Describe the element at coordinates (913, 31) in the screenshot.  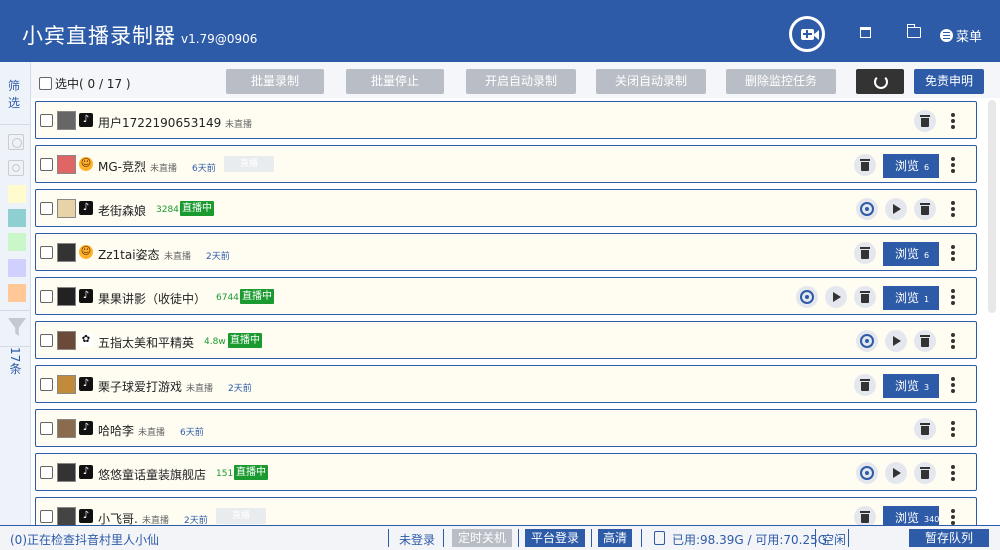
I see `folder-icon` at that location.